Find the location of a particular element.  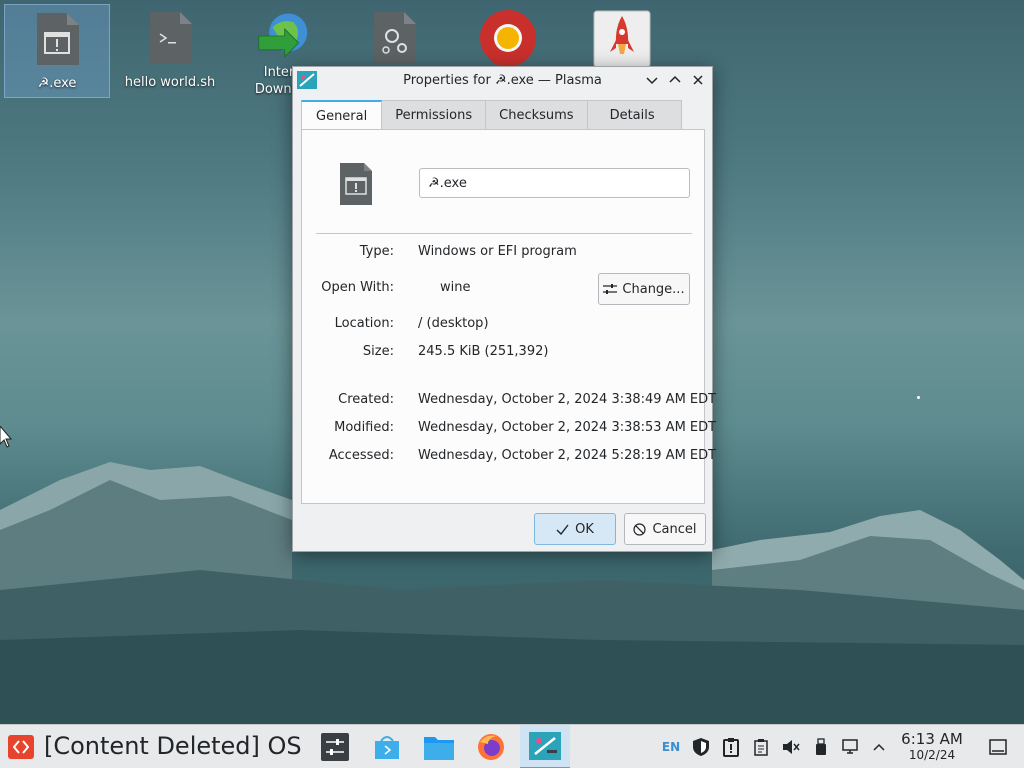

ok-button-label: OK is located at coordinates (584, 529).